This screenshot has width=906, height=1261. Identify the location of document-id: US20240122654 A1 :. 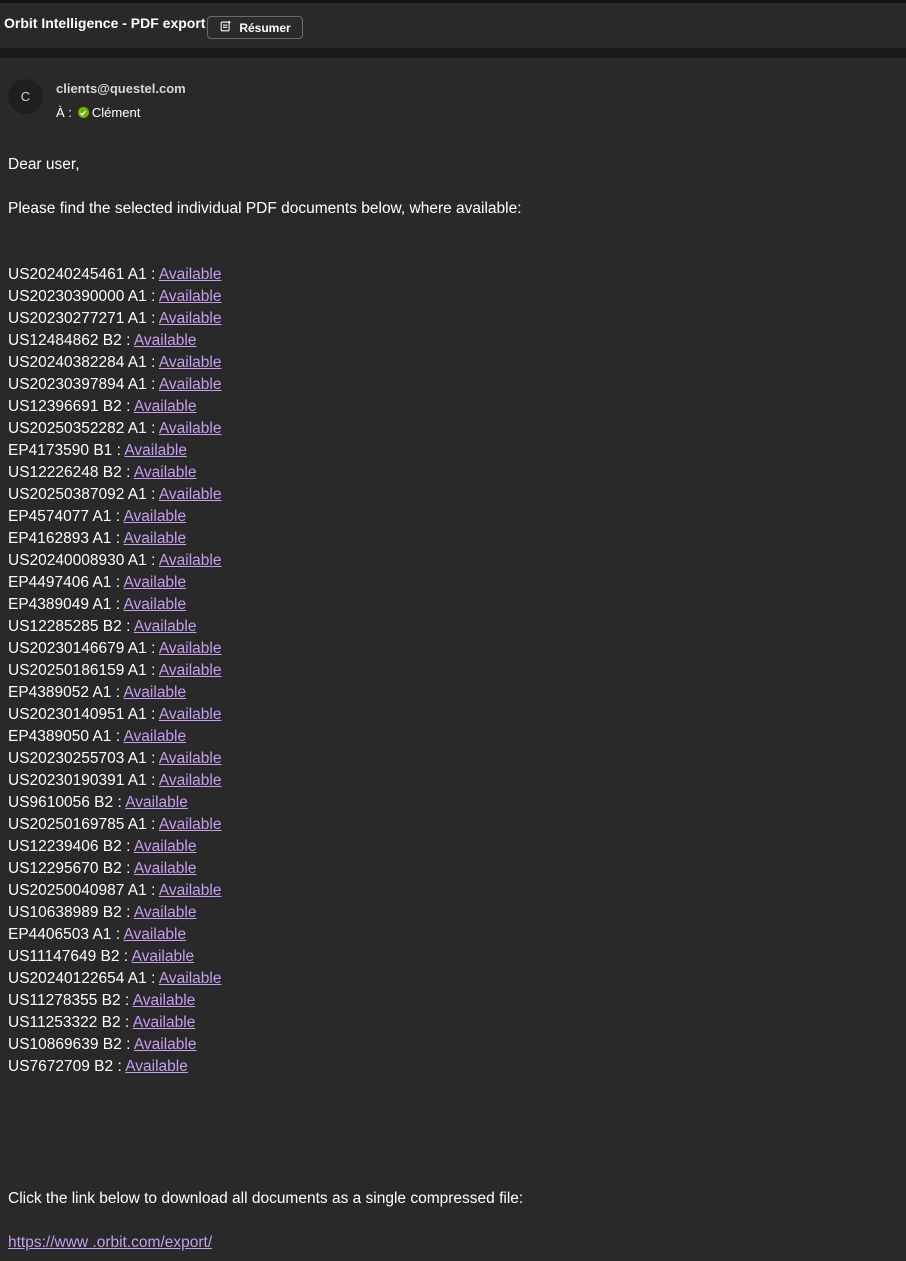
(82, 978).